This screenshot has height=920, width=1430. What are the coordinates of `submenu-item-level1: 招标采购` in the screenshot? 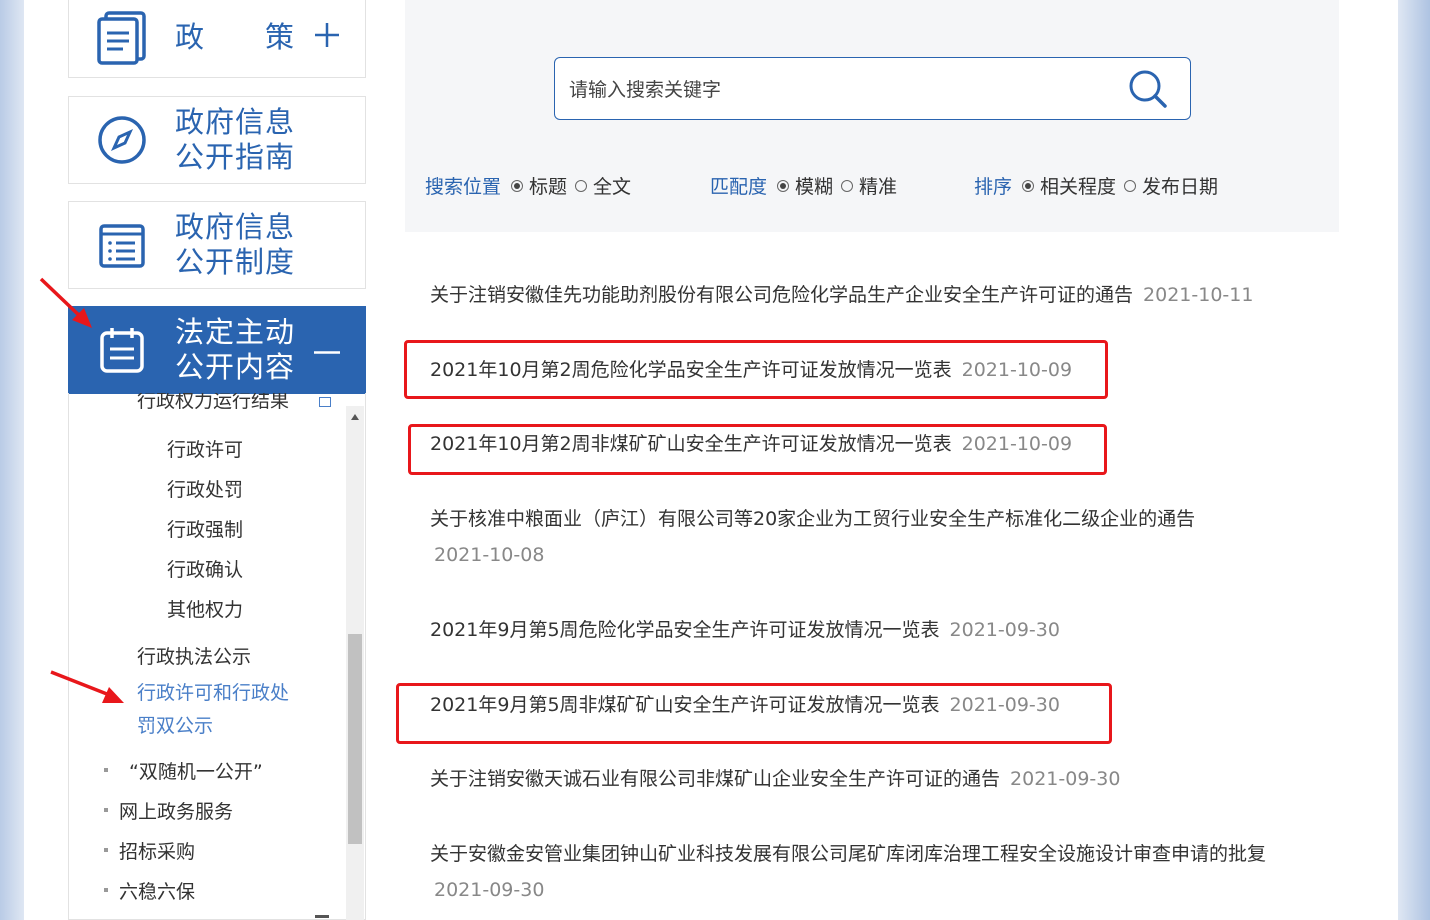 It's located at (157, 850).